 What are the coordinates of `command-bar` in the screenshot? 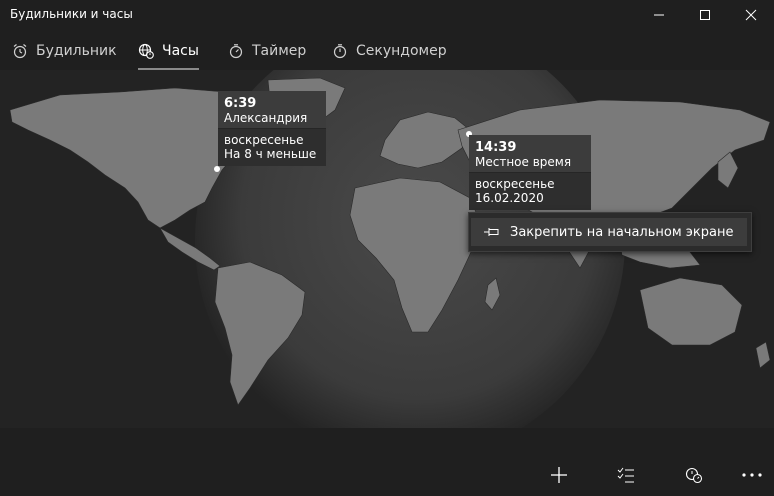 It's located at (387, 462).